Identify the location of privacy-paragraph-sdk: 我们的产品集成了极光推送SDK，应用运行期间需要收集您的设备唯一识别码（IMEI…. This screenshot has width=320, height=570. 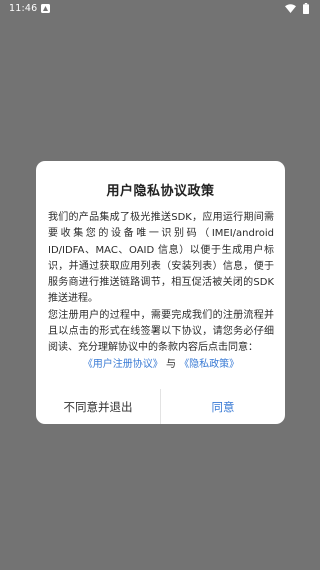
(161, 258).